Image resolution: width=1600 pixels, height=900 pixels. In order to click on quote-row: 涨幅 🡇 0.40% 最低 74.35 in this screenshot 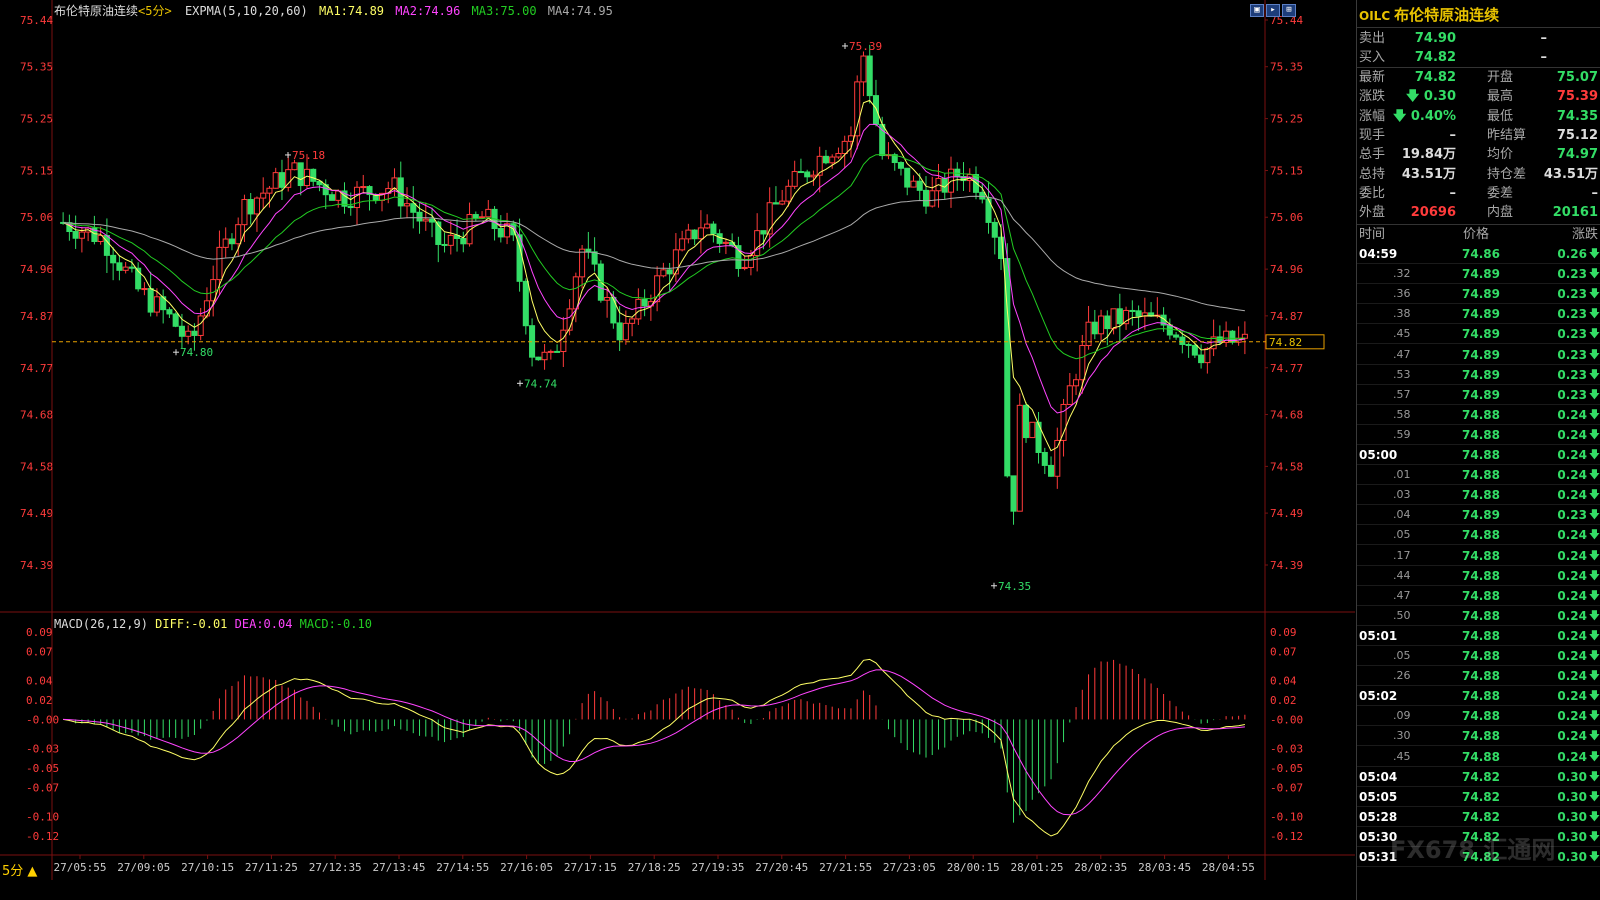, I will do `click(1478, 116)`.